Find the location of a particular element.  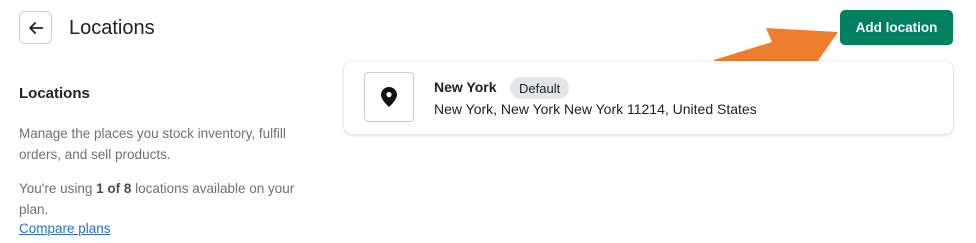

location-name: New York is located at coordinates (465, 87).